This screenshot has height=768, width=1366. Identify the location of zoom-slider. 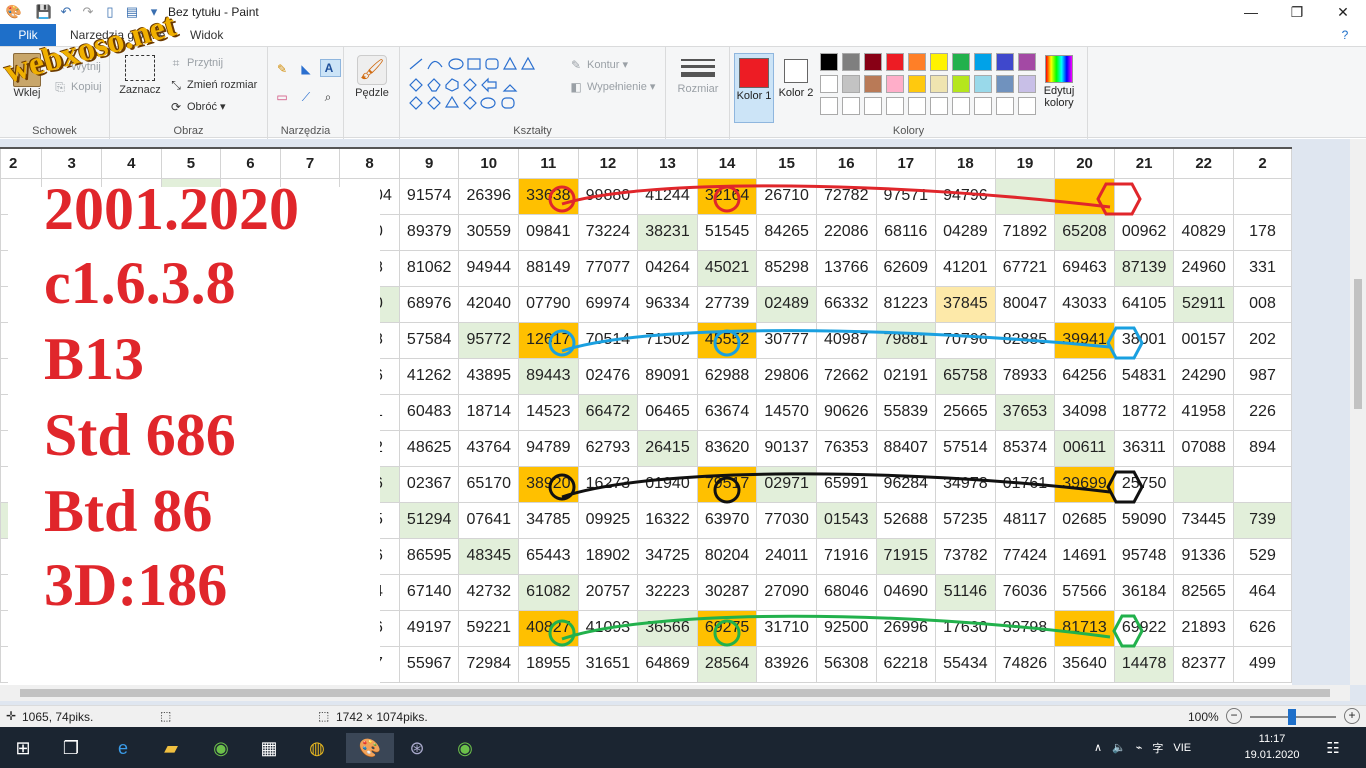
(1293, 717).